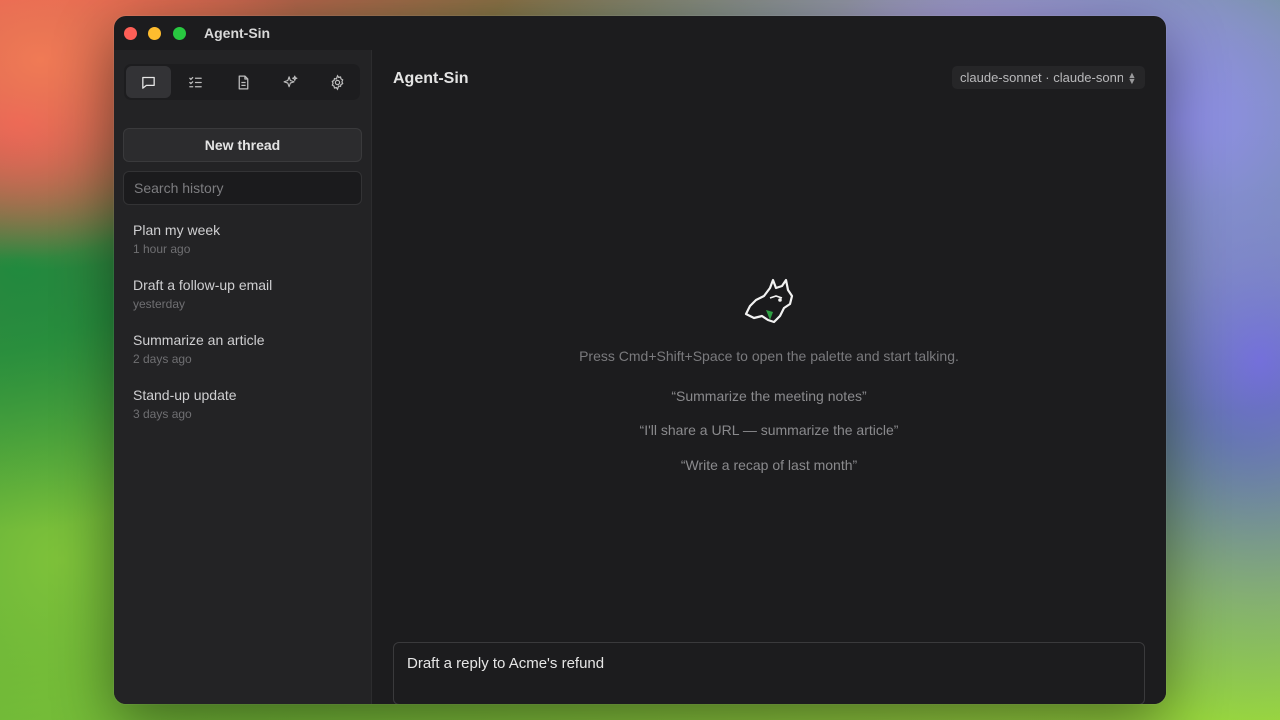 Image resolution: width=1280 pixels, height=720 pixels. What do you see at coordinates (154, 33) in the screenshot?
I see `minimize-window-button` at bounding box center [154, 33].